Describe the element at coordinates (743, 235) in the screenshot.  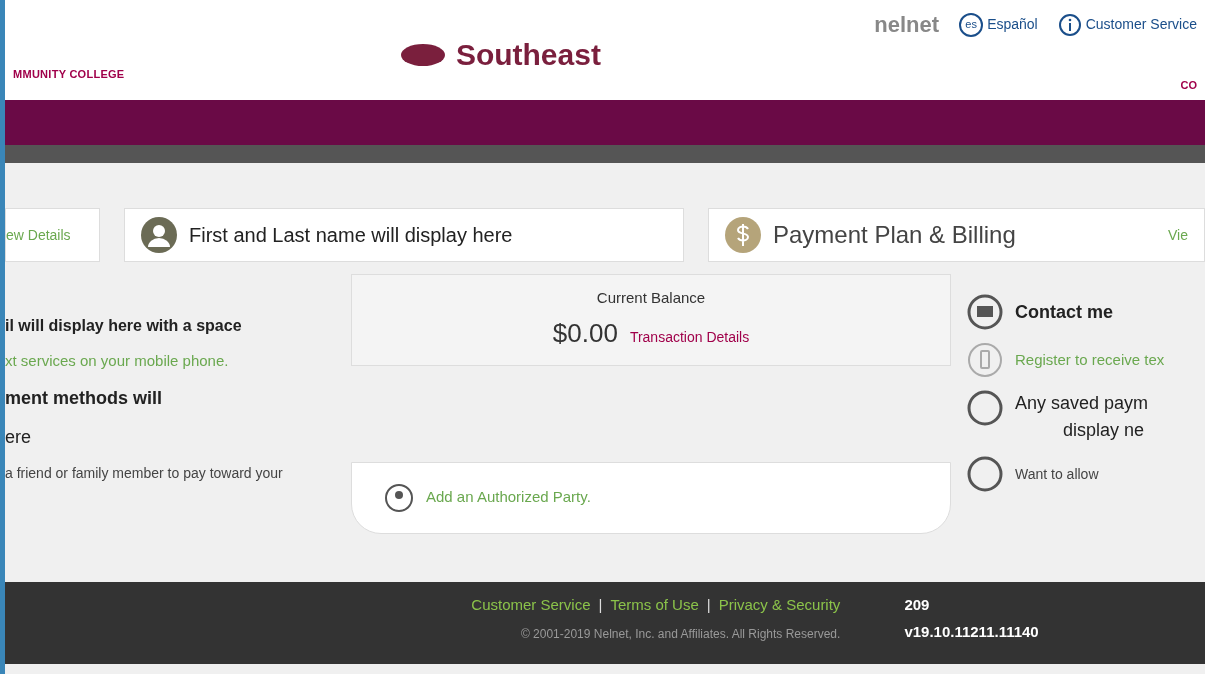
I see `dollar-icon` at that location.